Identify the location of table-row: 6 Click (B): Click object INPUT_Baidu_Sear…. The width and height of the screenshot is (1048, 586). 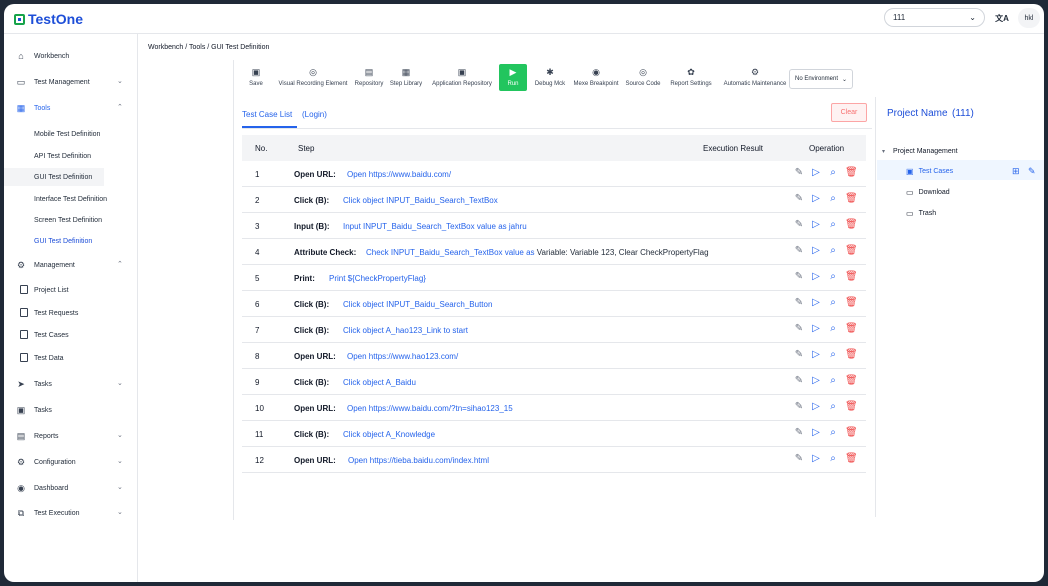
(554, 304).